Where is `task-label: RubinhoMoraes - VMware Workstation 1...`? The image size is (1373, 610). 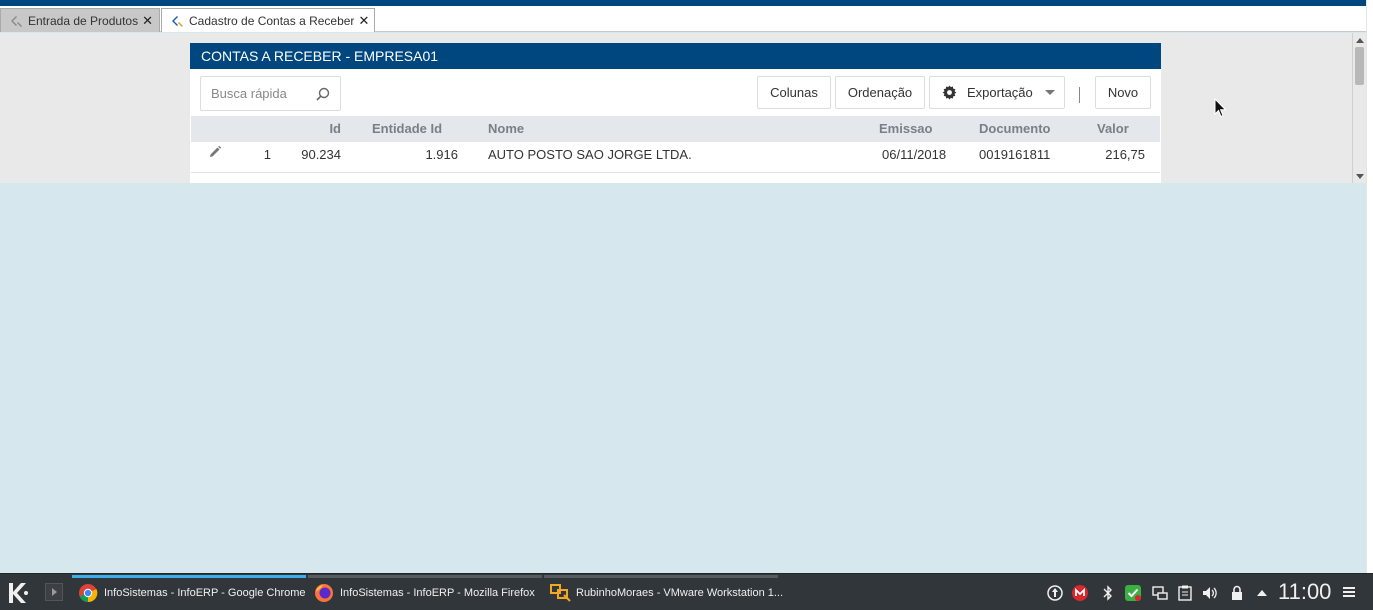 task-label: RubinhoMoraes - VMware Workstation 1... is located at coordinates (680, 592).